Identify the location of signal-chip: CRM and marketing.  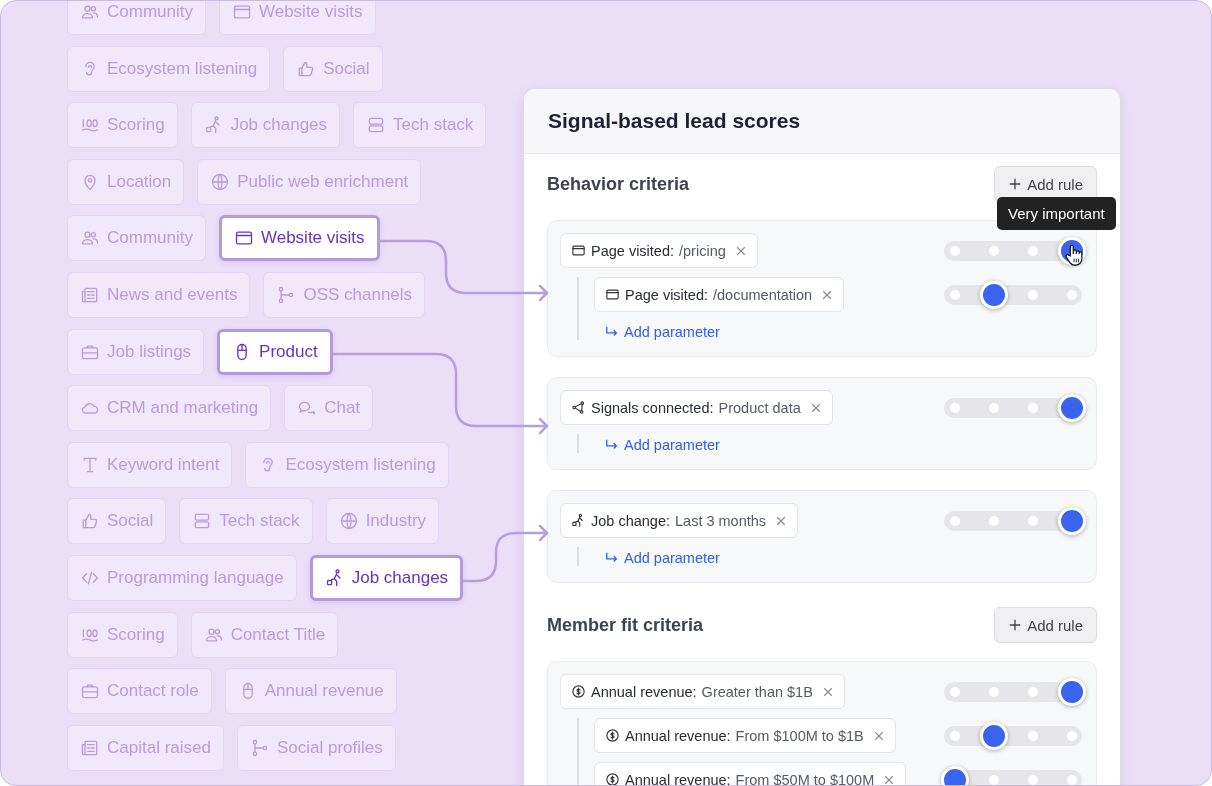
(169, 408).